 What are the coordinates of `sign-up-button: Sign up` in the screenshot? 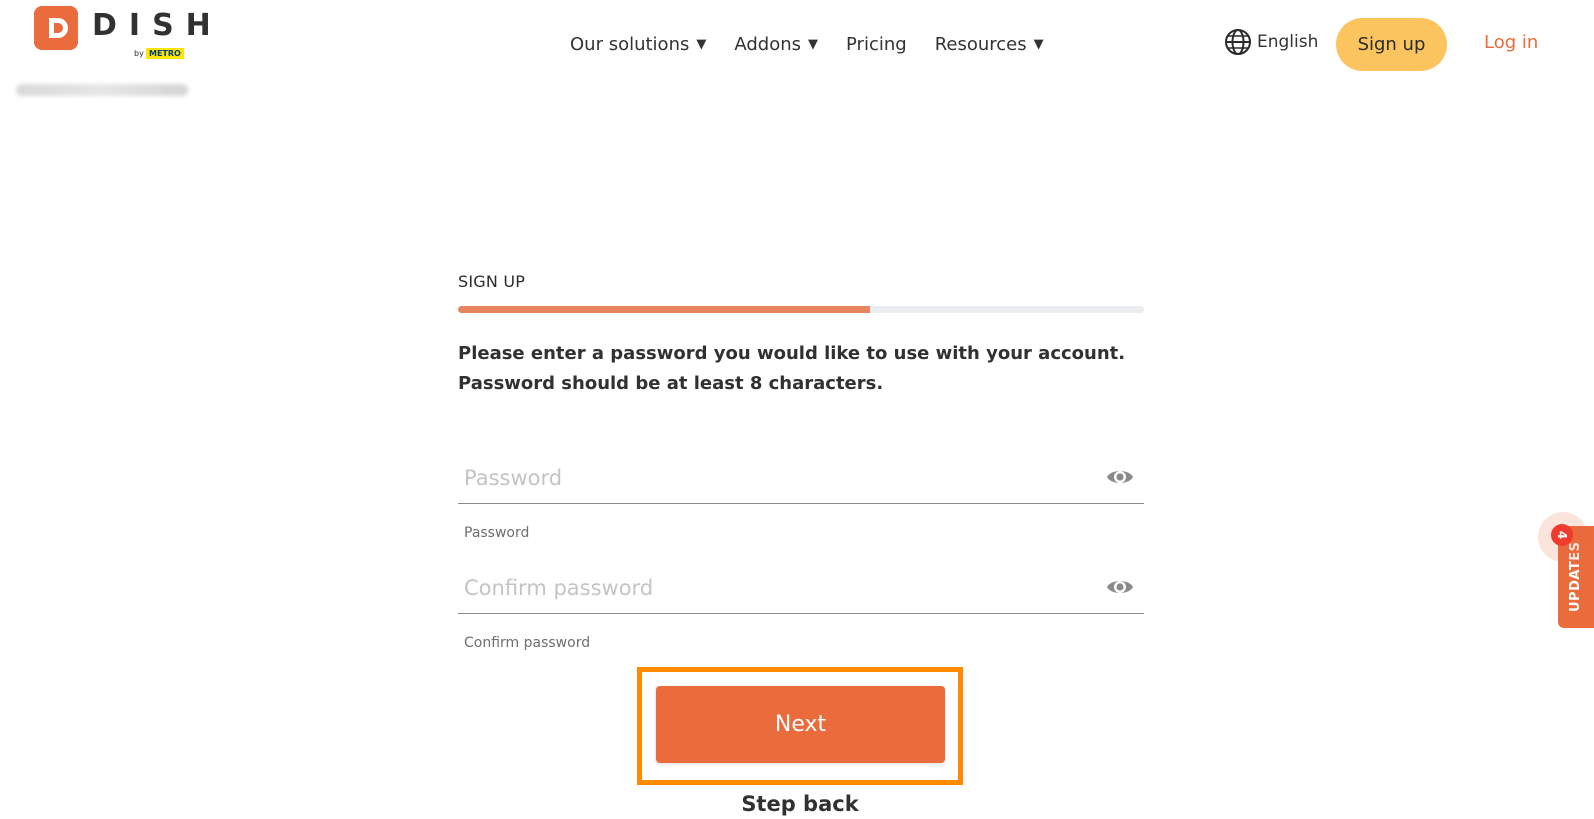 It's located at (1391, 44).